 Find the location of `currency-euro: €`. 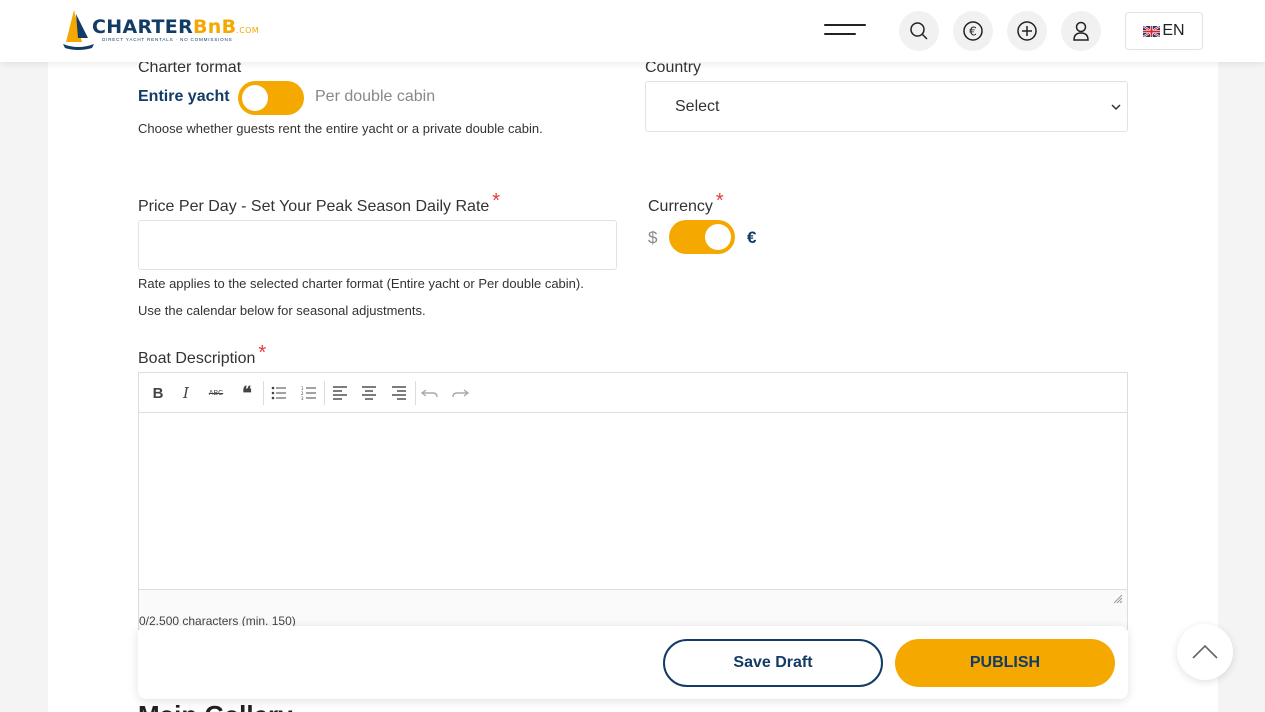

currency-euro: € is located at coordinates (751, 238).